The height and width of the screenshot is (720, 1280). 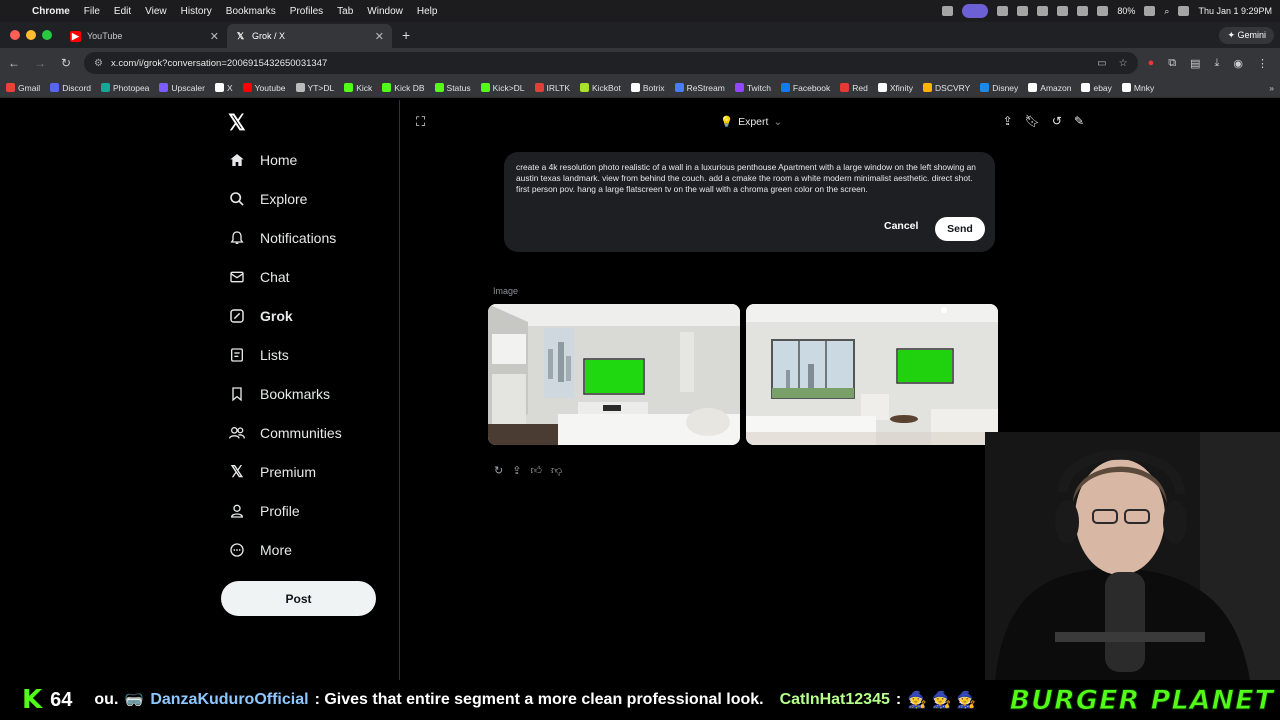 I want to click on wifi-icon, so click(x=1103, y=11).